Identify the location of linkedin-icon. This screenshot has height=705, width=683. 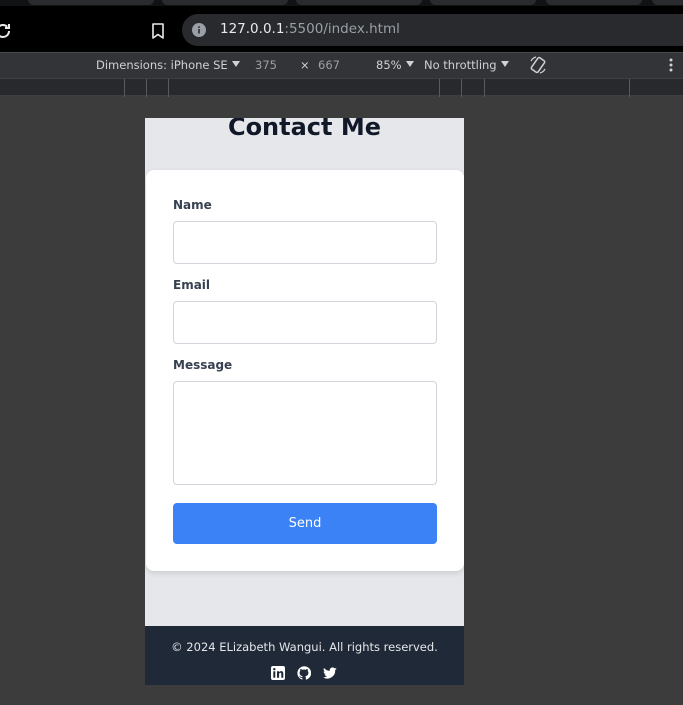
(278, 673).